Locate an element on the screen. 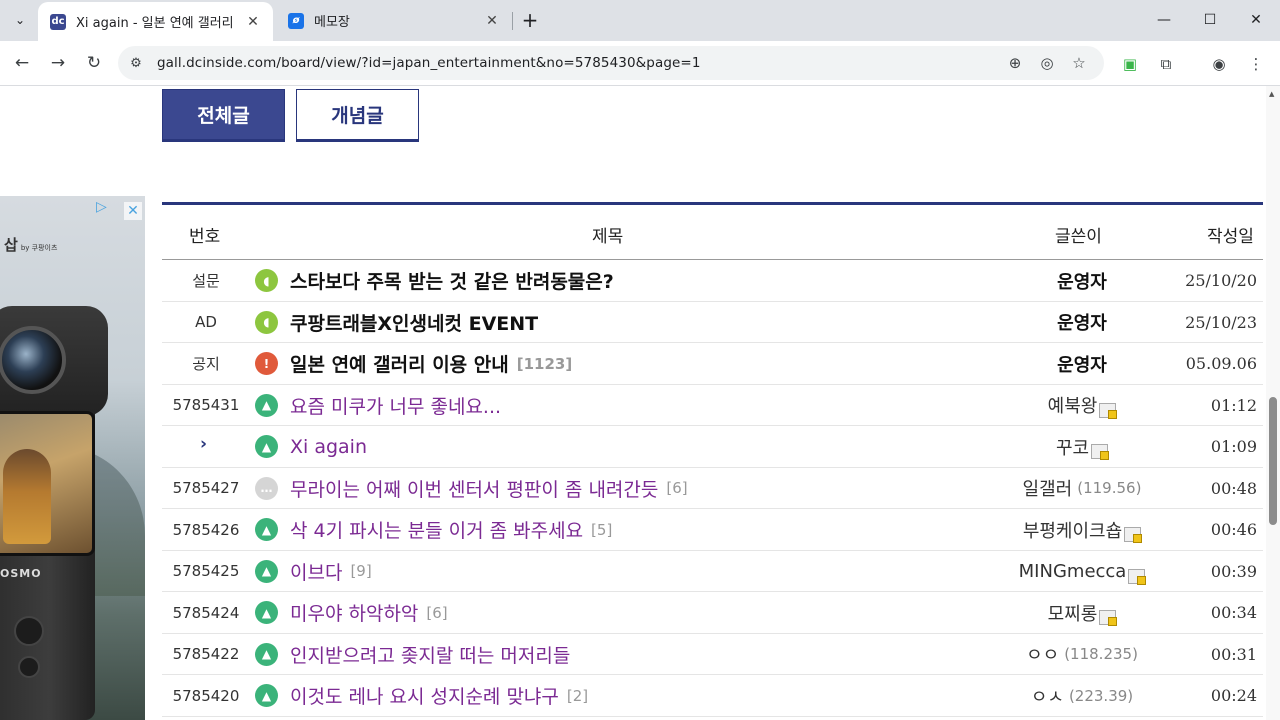 This screenshot has height=720, width=1280. megaphone-icon: ◖ is located at coordinates (266, 322).